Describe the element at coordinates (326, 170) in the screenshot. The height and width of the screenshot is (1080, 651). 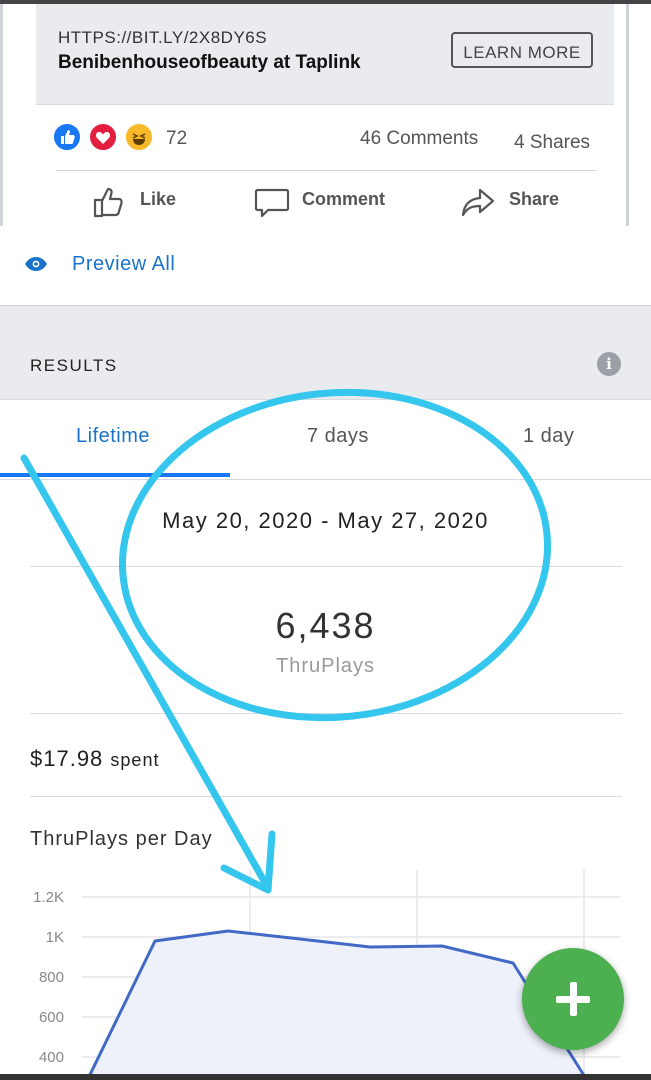
I see `post-divider` at that location.